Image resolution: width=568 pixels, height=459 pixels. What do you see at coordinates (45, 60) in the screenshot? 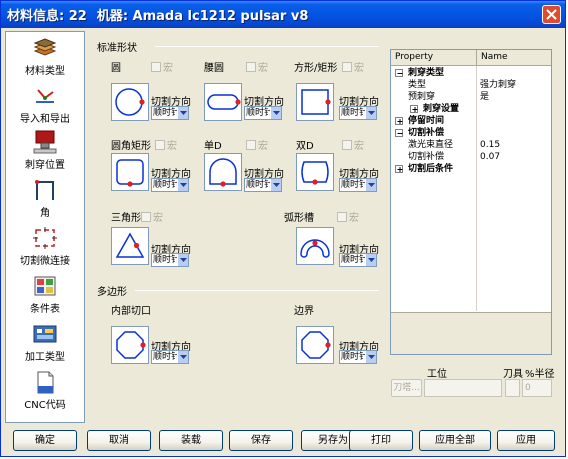
I see `sidebar-item-material-type: 材料类型` at bounding box center [45, 60].